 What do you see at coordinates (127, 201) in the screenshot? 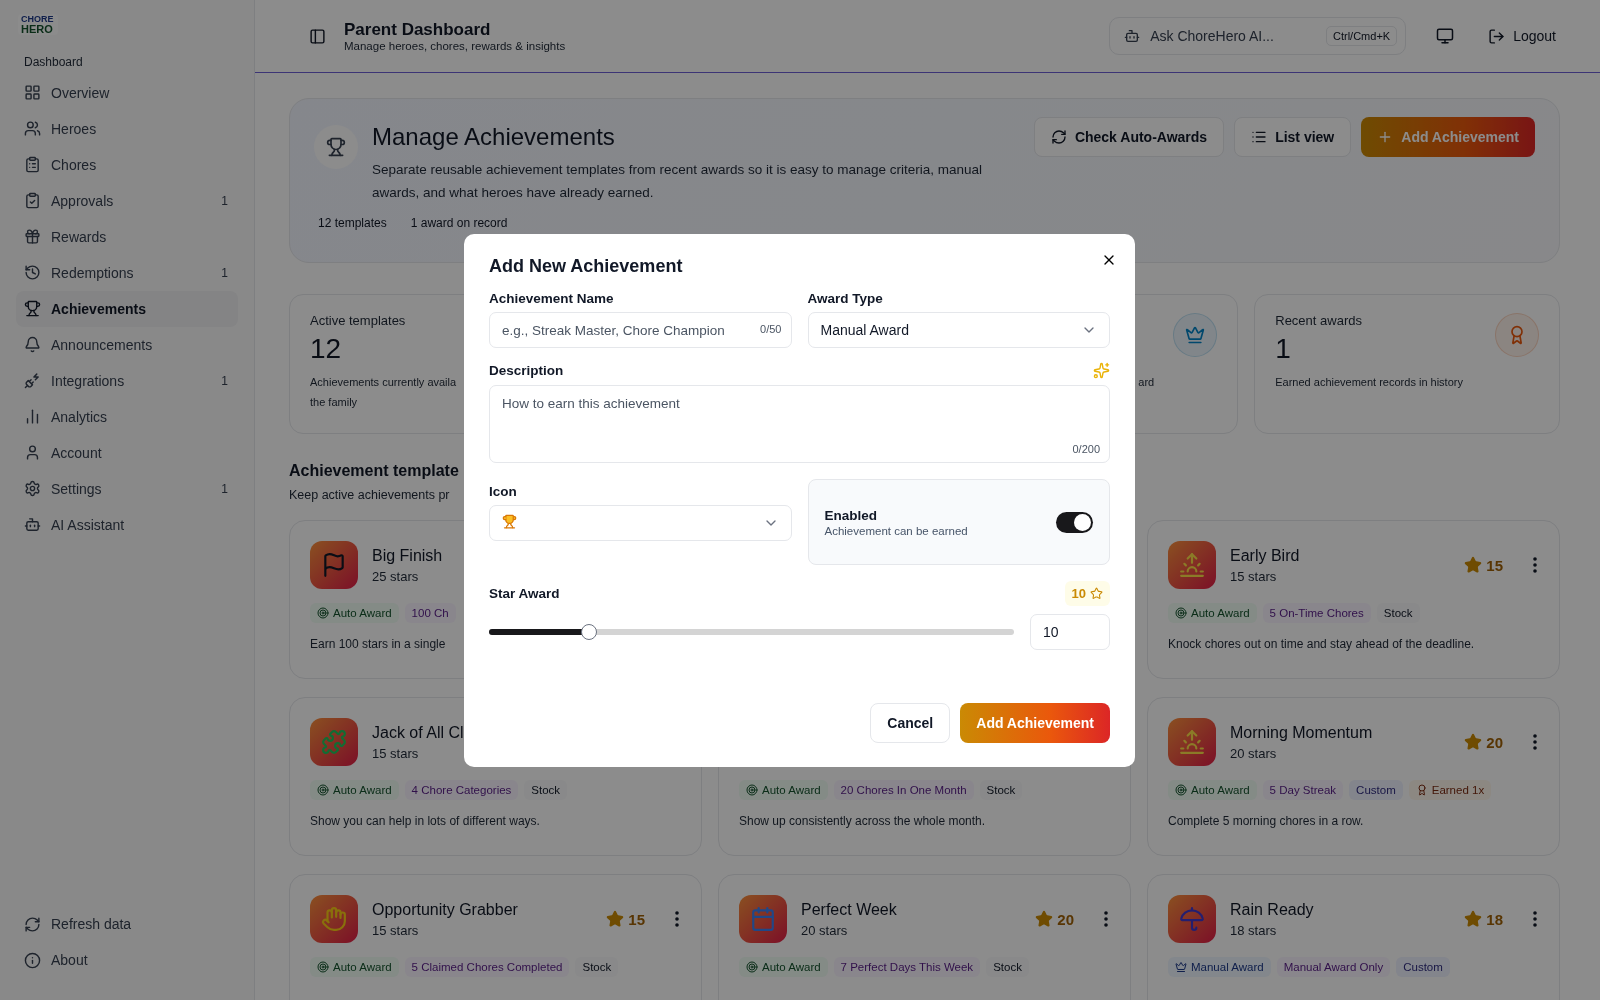
I see `sidebar-item: Approvals 1` at bounding box center [127, 201].